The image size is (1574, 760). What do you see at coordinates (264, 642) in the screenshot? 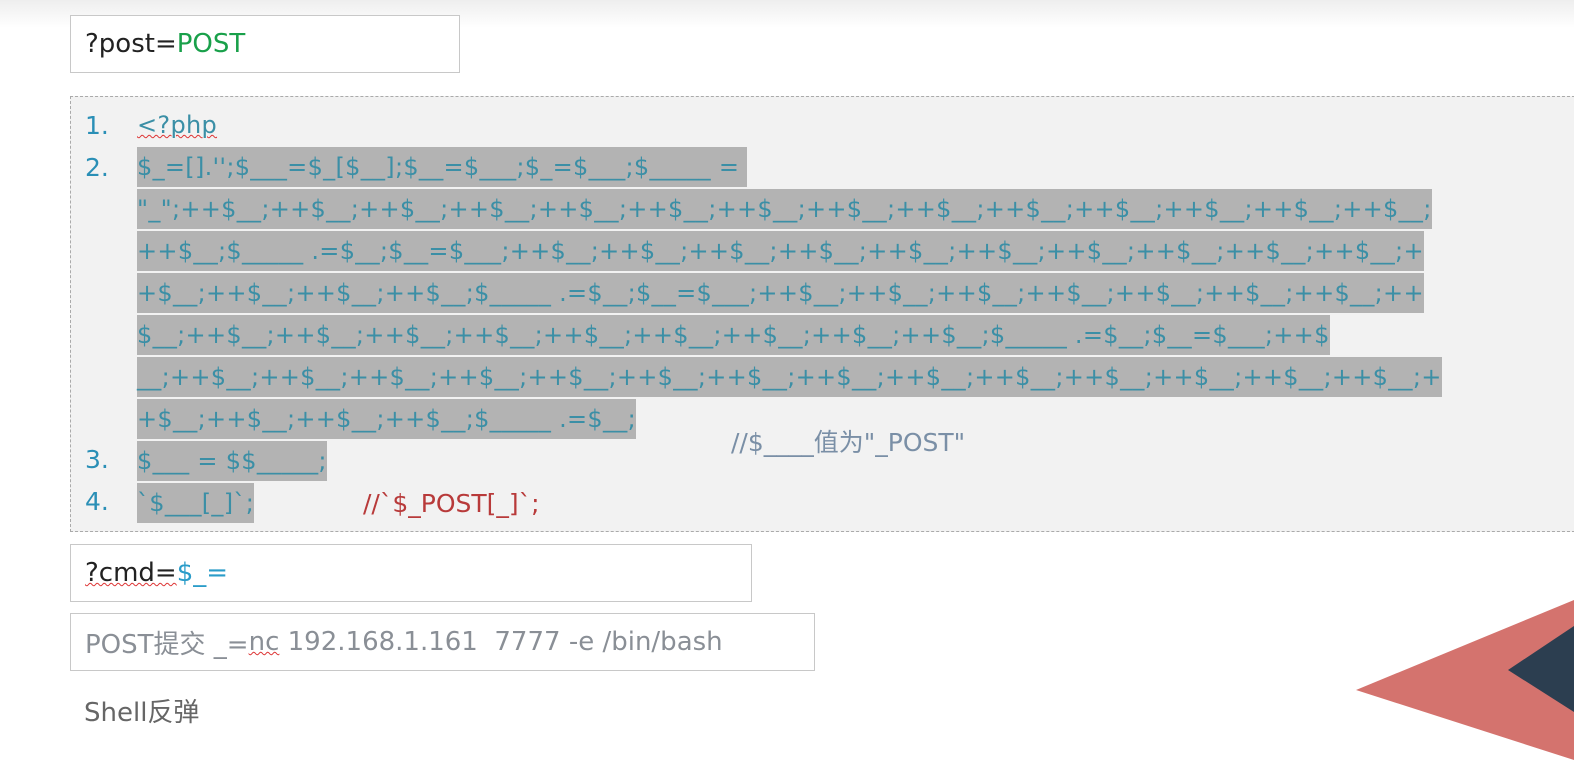
I see `post-submit-nc: nc` at bounding box center [264, 642].